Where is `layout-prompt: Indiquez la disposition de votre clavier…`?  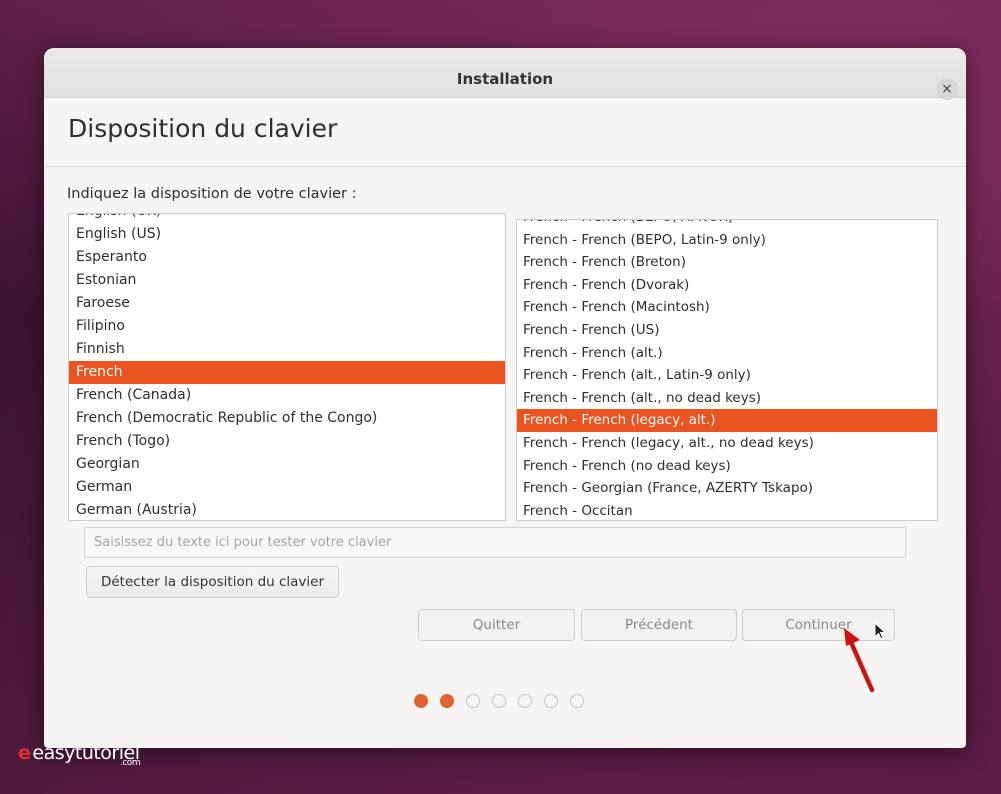
layout-prompt: Indiquez la disposition de votre clavier… is located at coordinates (212, 194).